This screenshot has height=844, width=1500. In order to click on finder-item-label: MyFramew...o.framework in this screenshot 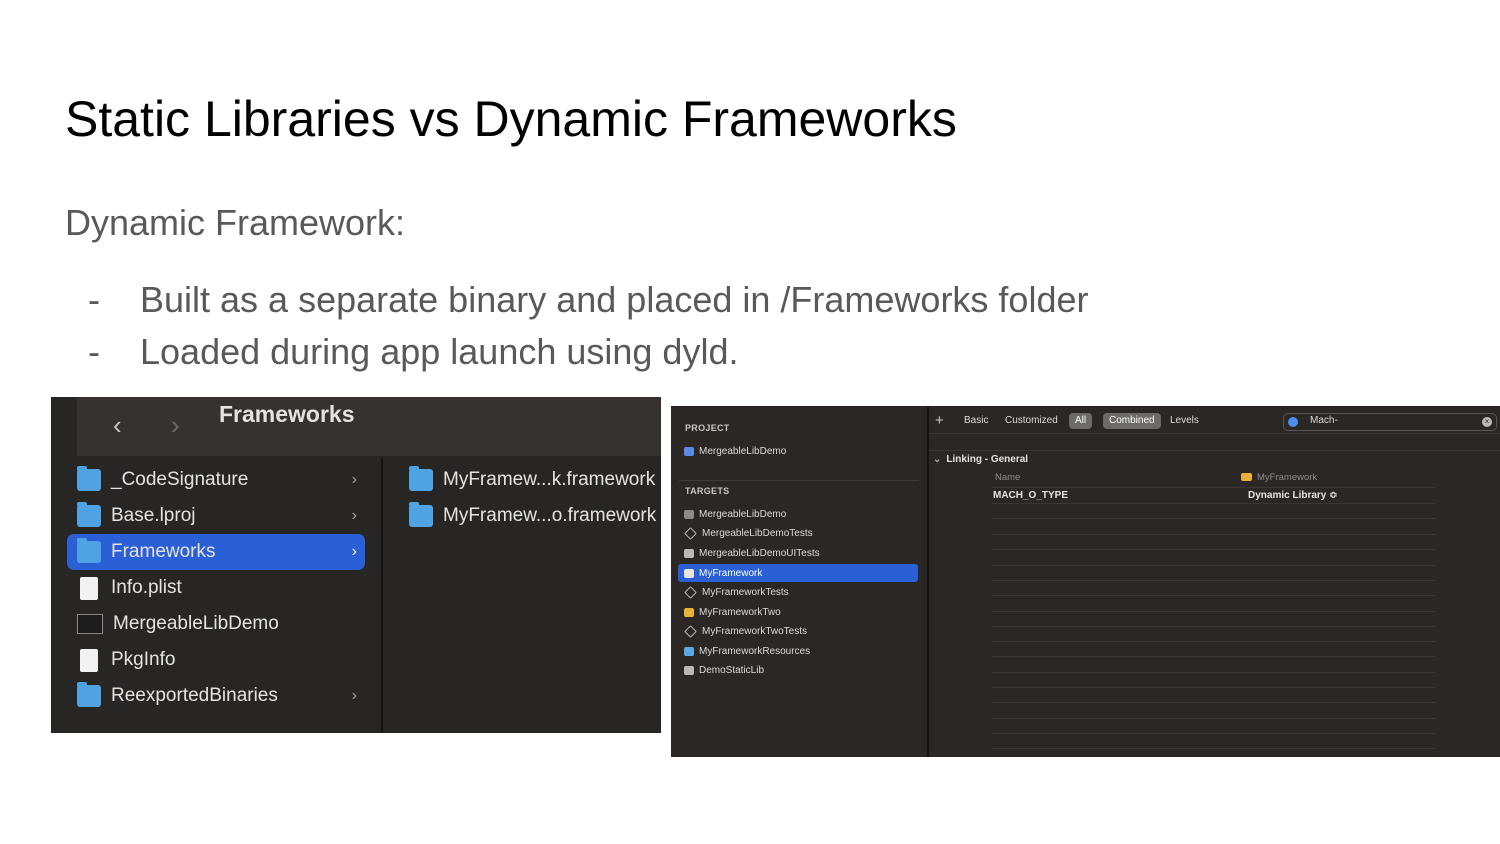, I will do `click(550, 515)`.